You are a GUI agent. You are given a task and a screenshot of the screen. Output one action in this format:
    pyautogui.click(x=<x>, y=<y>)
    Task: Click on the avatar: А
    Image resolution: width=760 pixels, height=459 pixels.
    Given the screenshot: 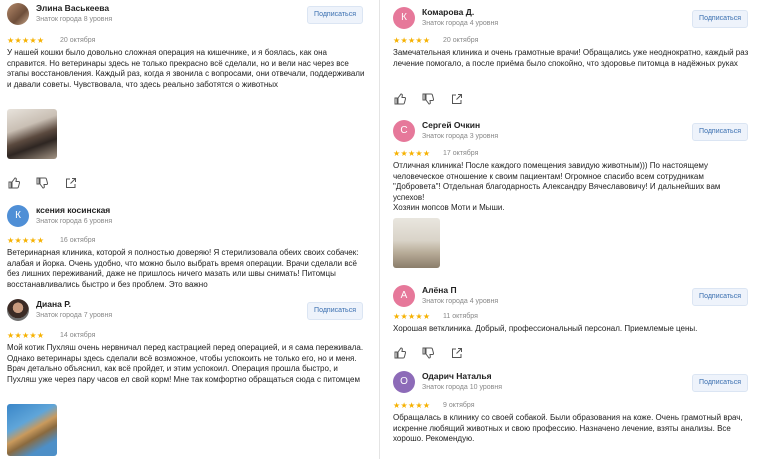 What is the action you would take?
    pyautogui.click(x=404, y=296)
    